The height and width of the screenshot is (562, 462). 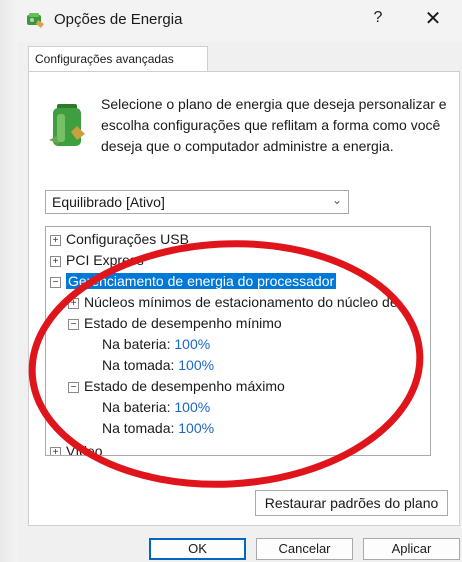 I want to click on tree-item-selected: − Gerenciamento de energia do processador, so click(x=193, y=281).